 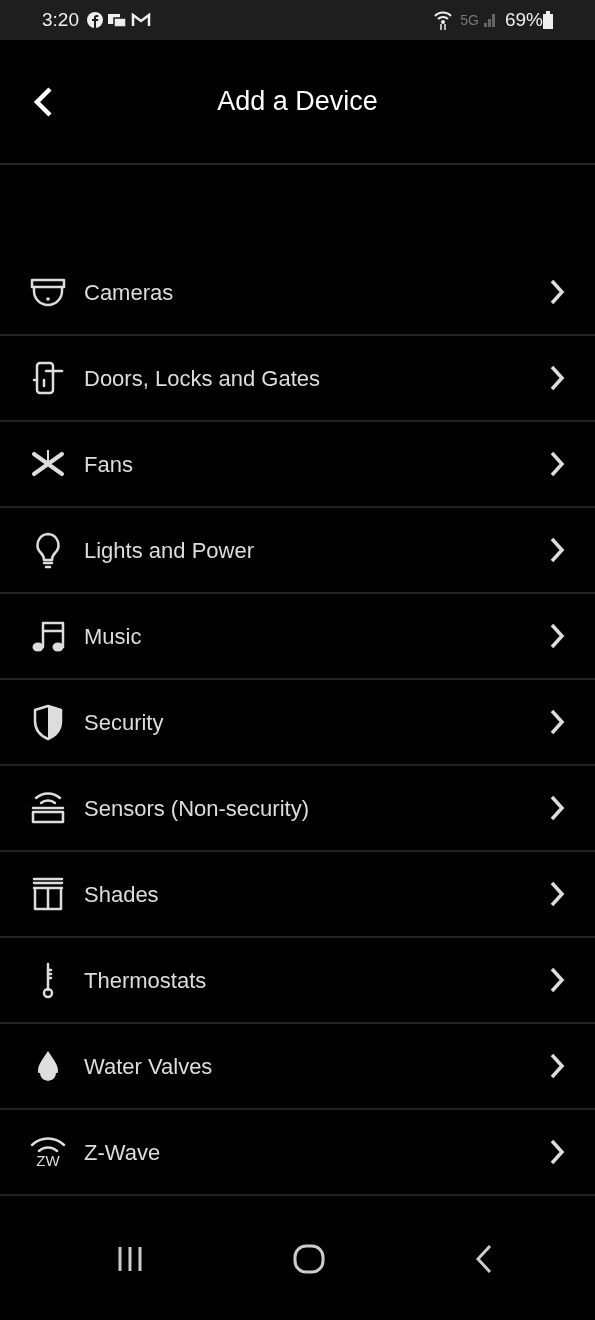 I want to click on category-label: Security, so click(x=124, y=722).